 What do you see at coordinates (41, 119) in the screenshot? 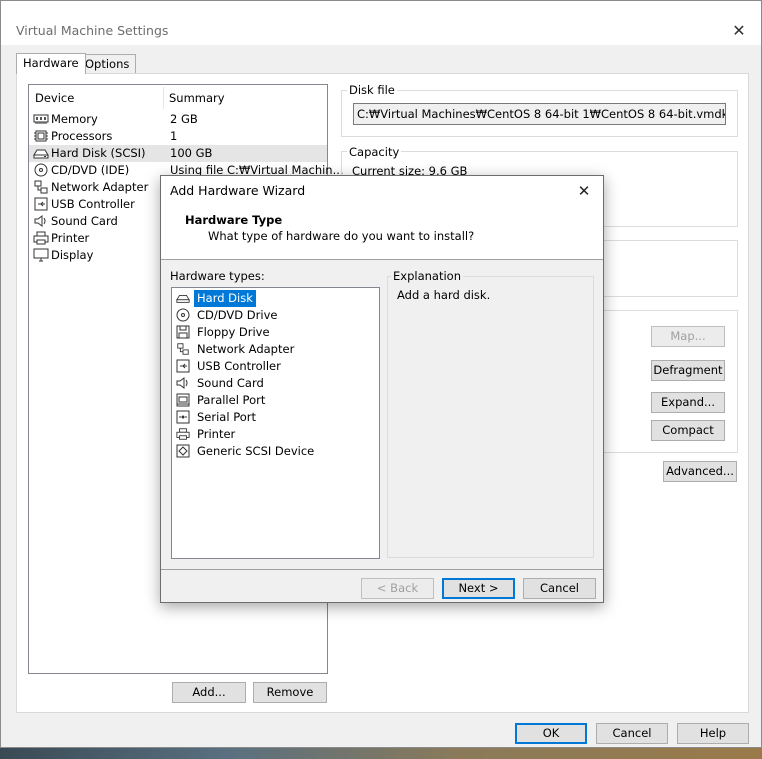
I see `memory-icon` at bounding box center [41, 119].